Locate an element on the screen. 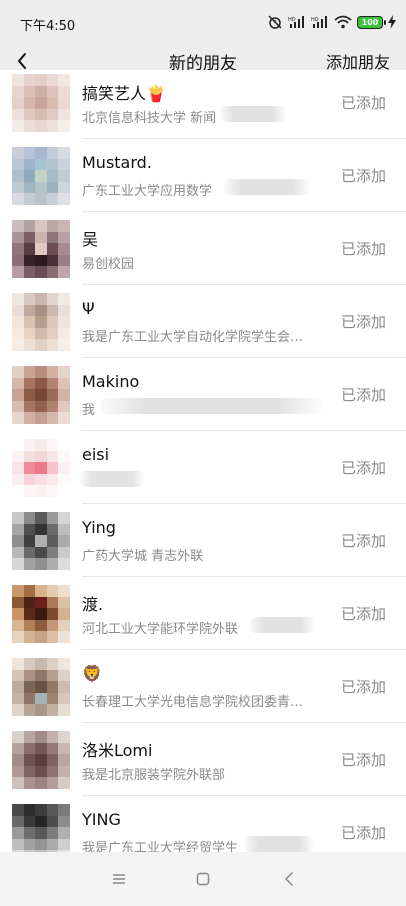 This screenshot has width=406, height=906. signal-hd-1-icon: HD is located at coordinates (297, 22).